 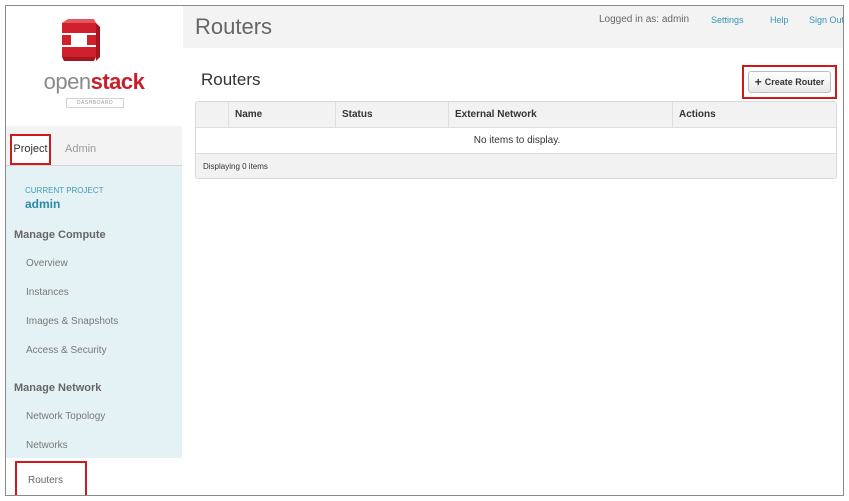 What do you see at coordinates (64, 190) in the screenshot?
I see `current-project-label: CURRENT PROJECT` at bounding box center [64, 190].